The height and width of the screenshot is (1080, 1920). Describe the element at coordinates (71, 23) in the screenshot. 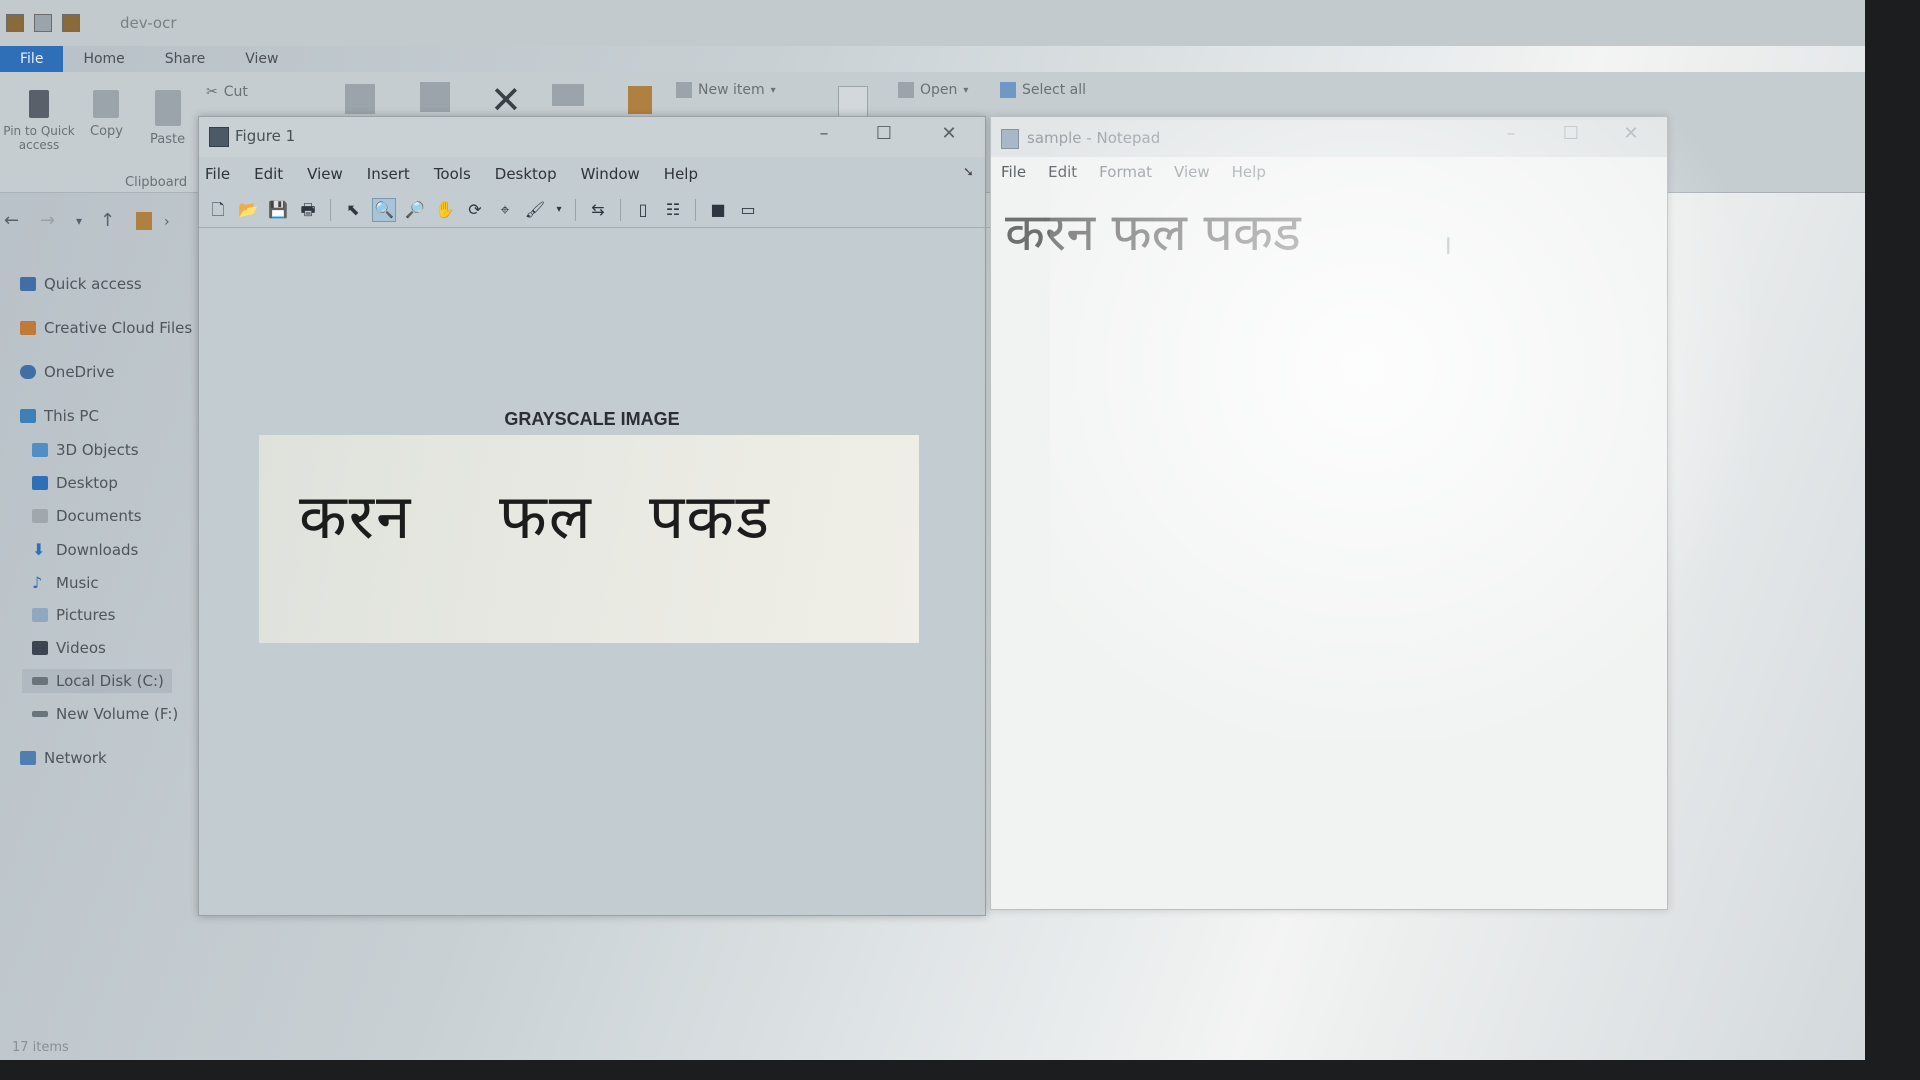

I see `new-folder-icon` at that location.